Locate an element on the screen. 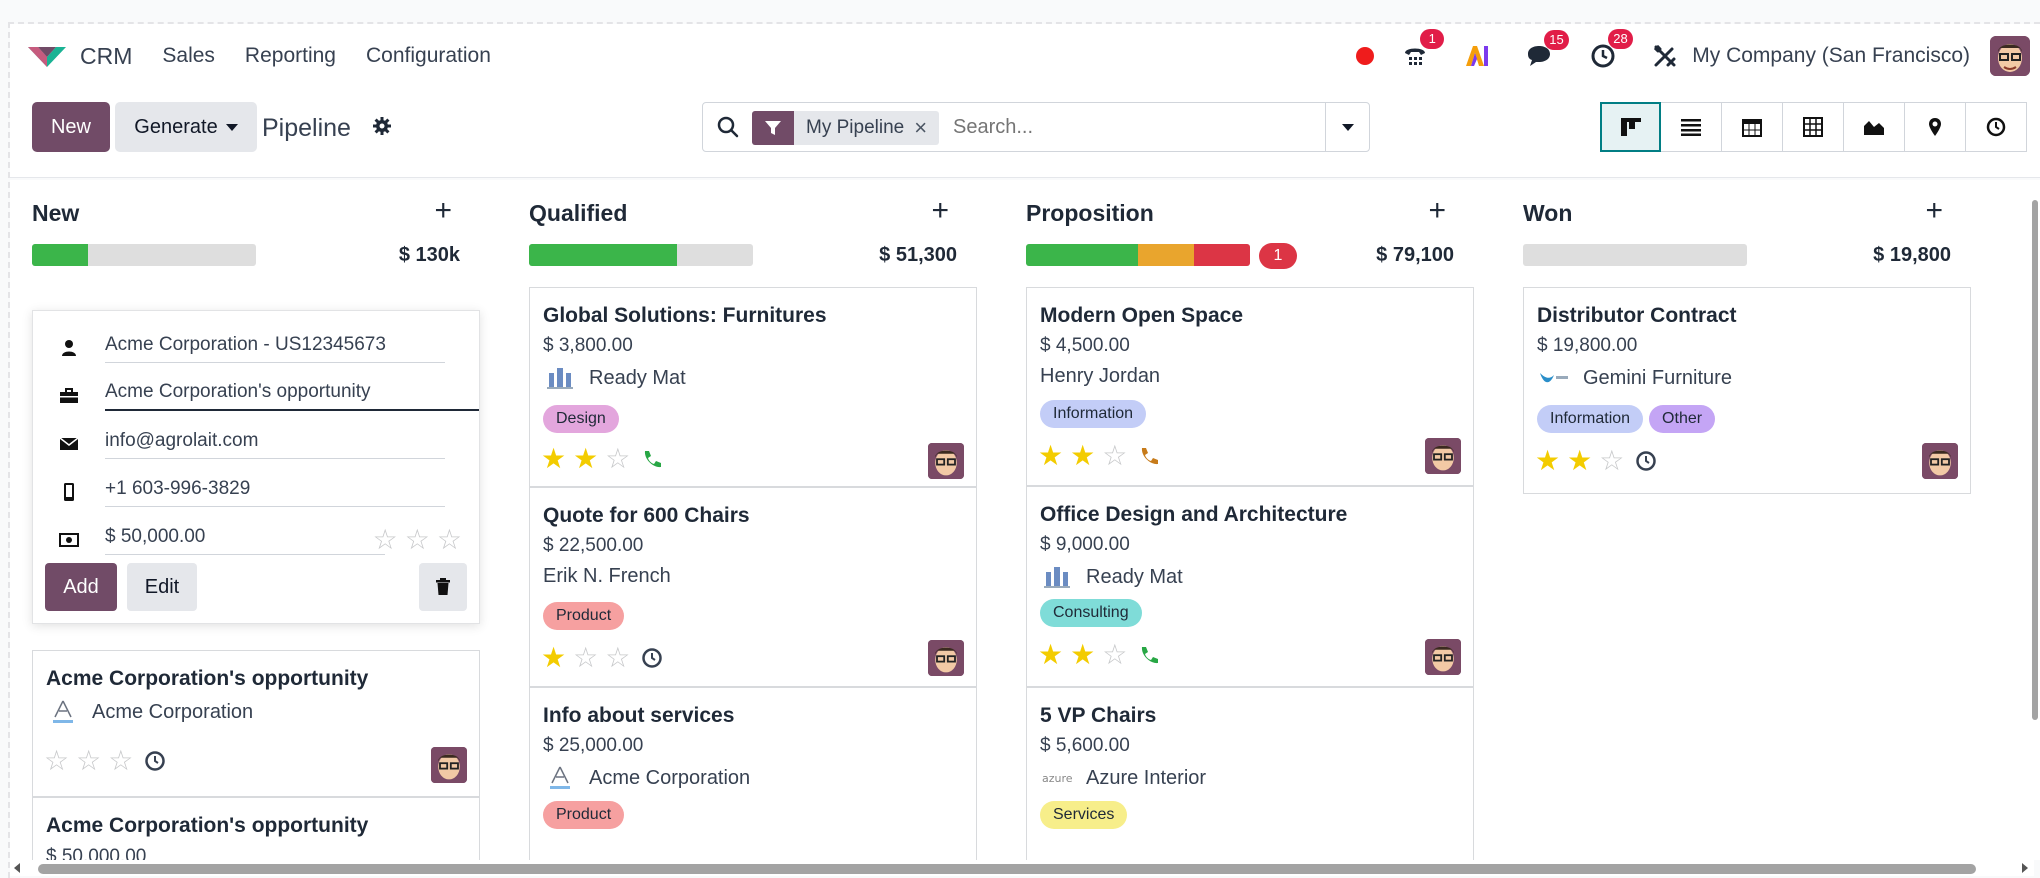 The height and width of the screenshot is (878, 2040). calendar-view-button is located at coordinates (1752, 127).